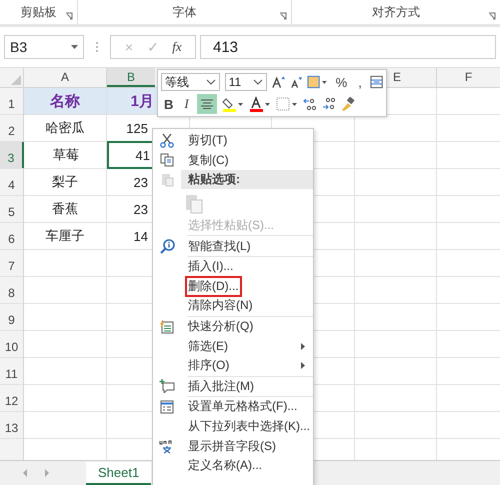  Describe the element at coordinates (221, 386) in the screenshot. I see `menu-item: 插入批注(M)` at that location.